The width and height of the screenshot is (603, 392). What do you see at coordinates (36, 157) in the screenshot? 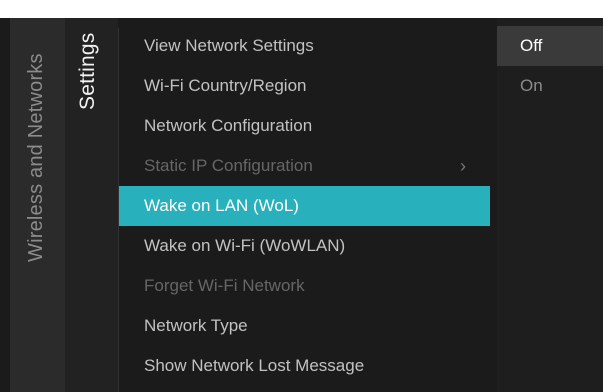
I see `breadcrumb-section: Wireless and Networks` at bounding box center [36, 157].